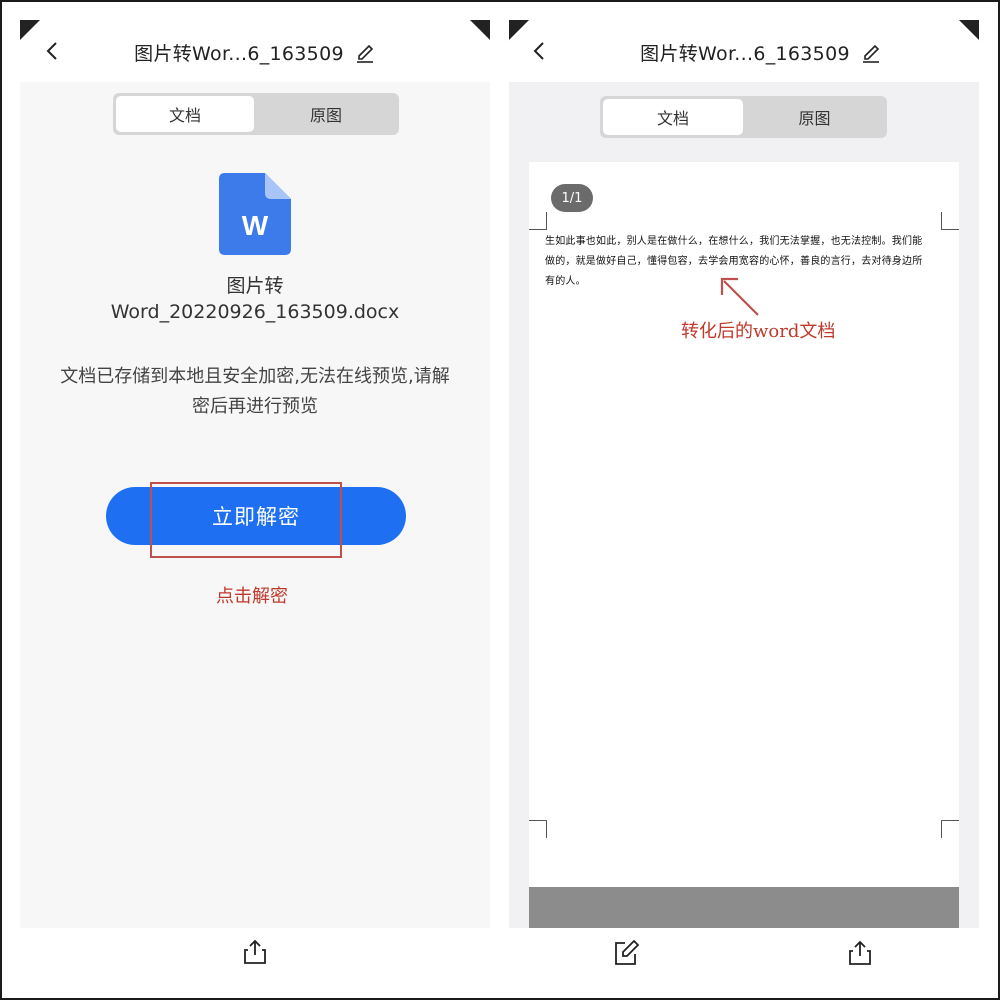 The height and width of the screenshot is (1000, 1000). What do you see at coordinates (572, 198) in the screenshot?
I see `page-indicator: 1/1` at bounding box center [572, 198].